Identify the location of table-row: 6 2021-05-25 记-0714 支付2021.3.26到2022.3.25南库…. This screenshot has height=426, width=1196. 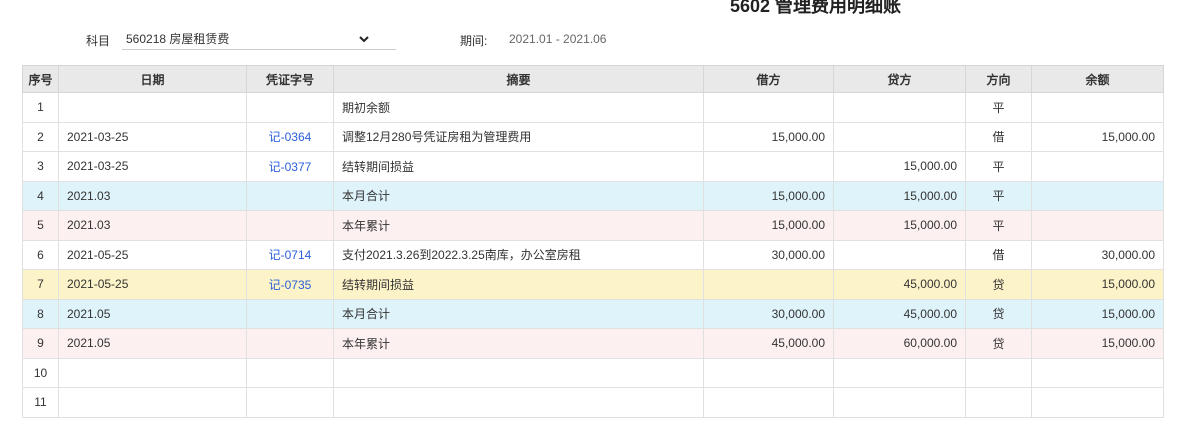
(593, 254).